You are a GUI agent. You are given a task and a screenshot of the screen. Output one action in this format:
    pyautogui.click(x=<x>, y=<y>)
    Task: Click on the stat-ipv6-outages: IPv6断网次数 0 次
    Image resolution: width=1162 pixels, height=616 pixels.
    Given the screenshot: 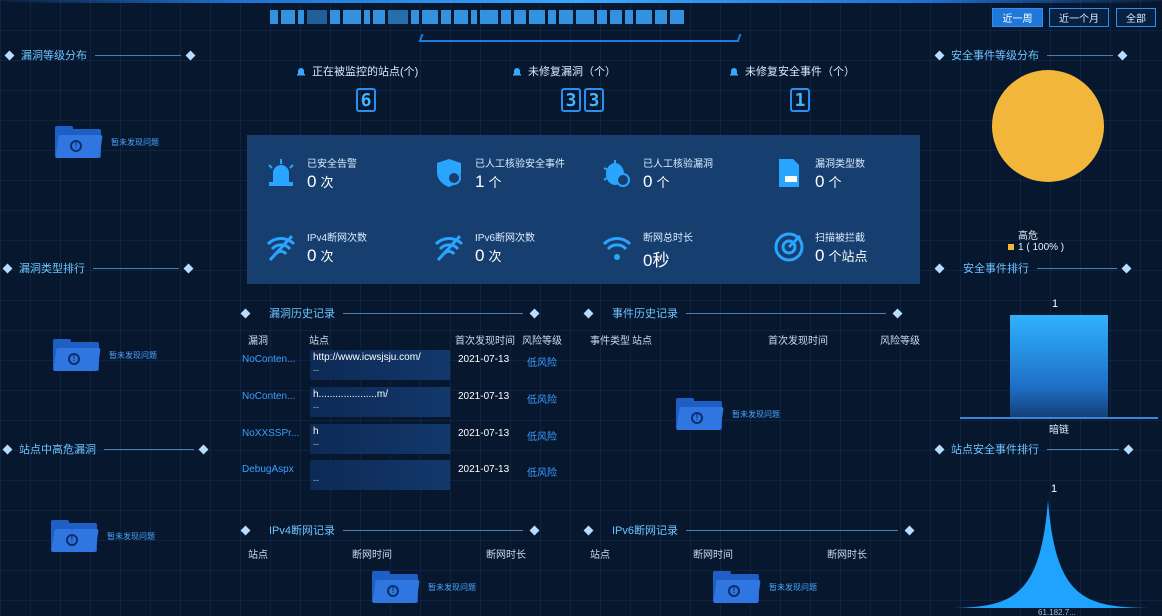 What is the action you would take?
    pyautogui.click(x=483, y=247)
    